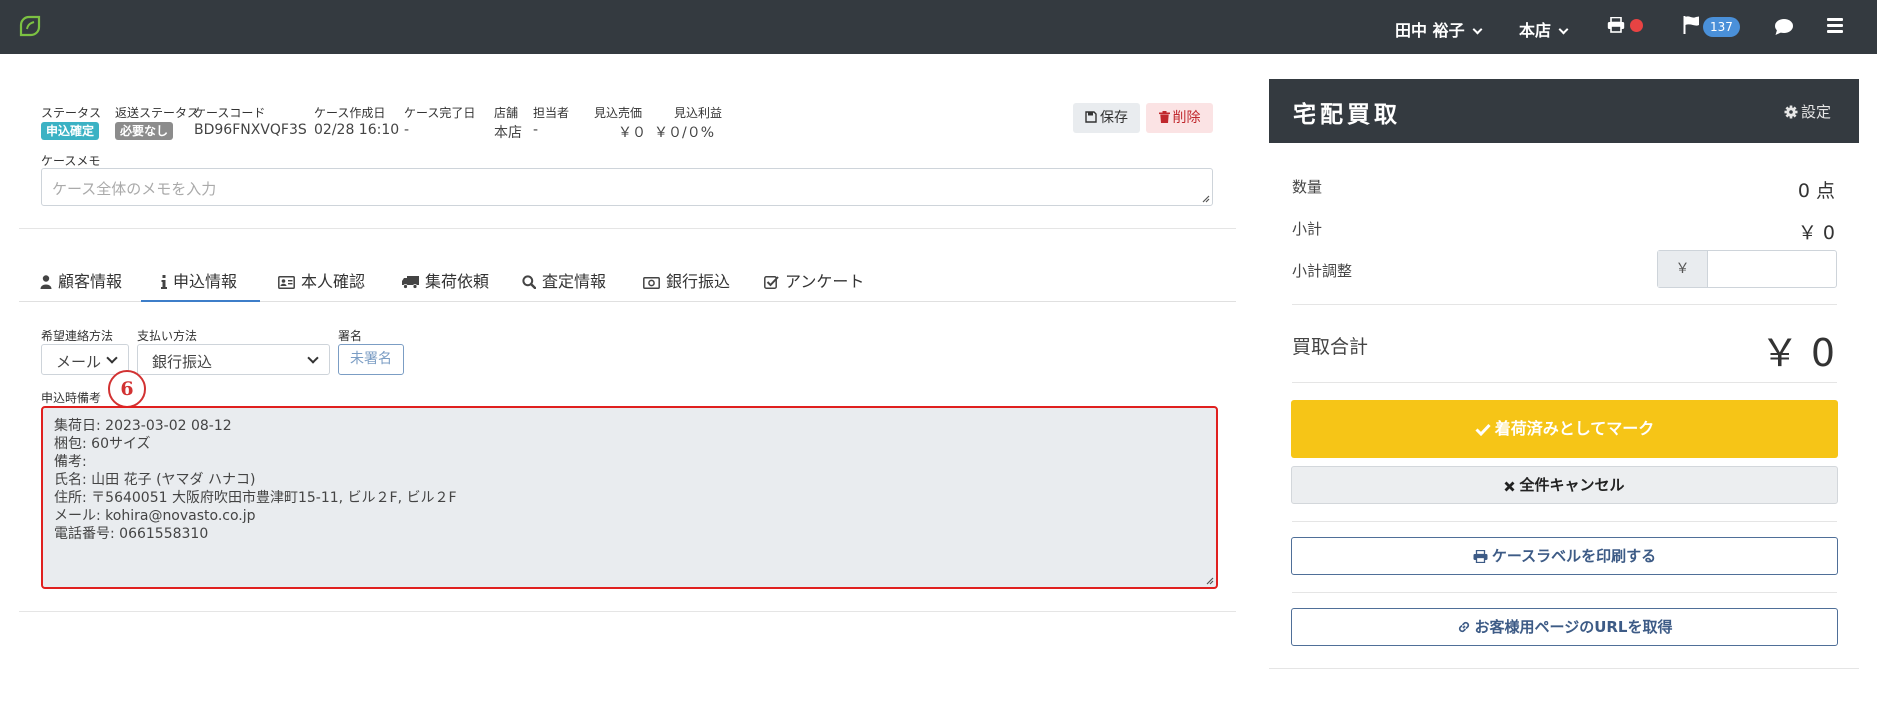  What do you see at coordinates (1430, 30) in the screenshot?
I see `user-name: 田中 裕子` at bounding box center [1430, 30].